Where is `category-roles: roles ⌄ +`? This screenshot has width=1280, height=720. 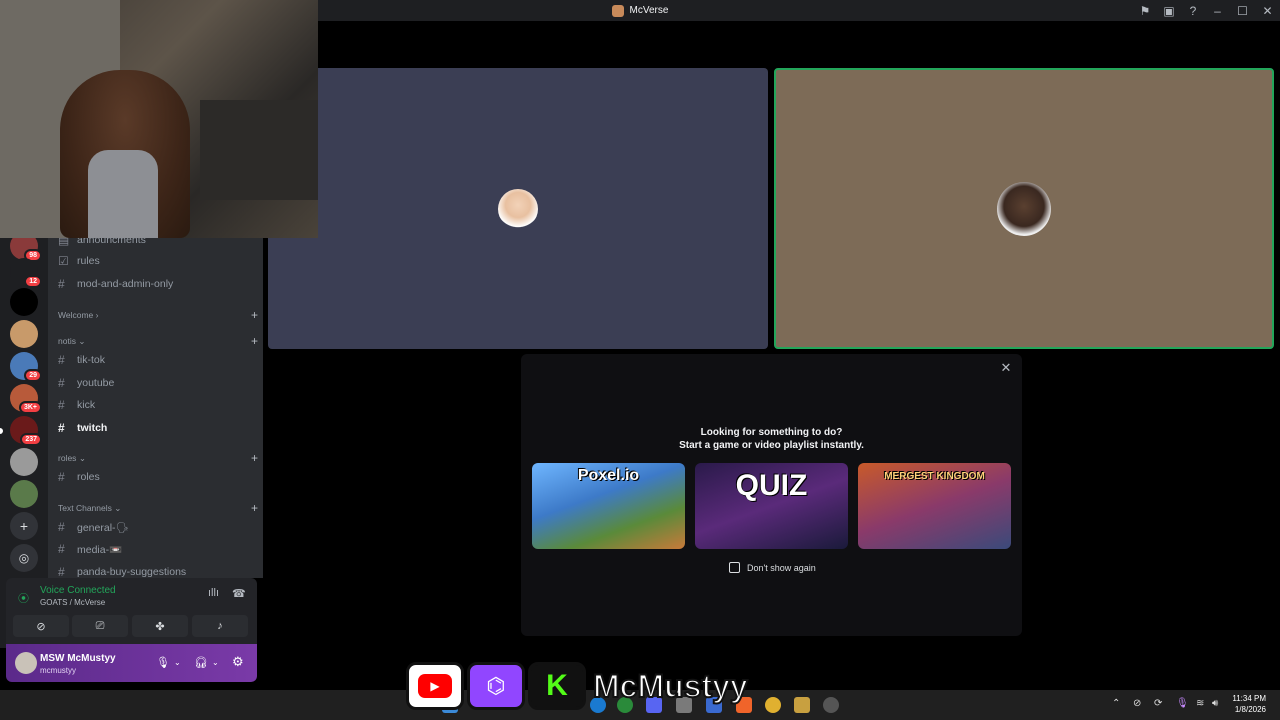 category-roles: roles ⌄ + is located at coordinates (158, 458).